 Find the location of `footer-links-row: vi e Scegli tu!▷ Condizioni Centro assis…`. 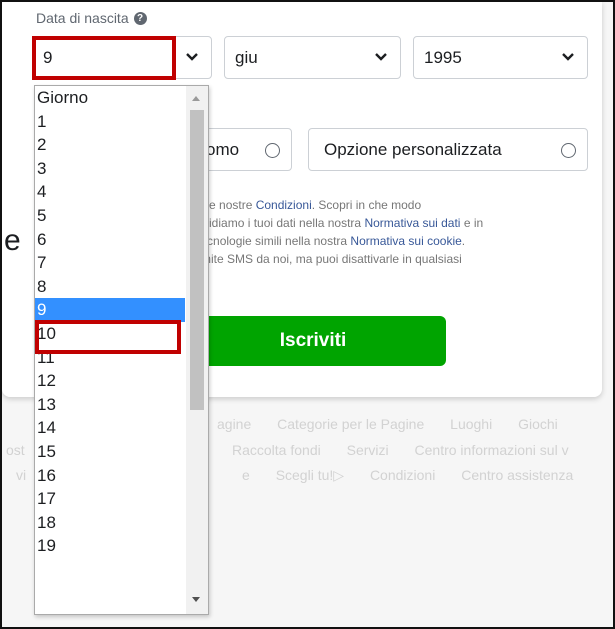

footer-links-row: vi e Scegli tu!▷ Condizioni Centro assis… is located at coordinates (305, 475).